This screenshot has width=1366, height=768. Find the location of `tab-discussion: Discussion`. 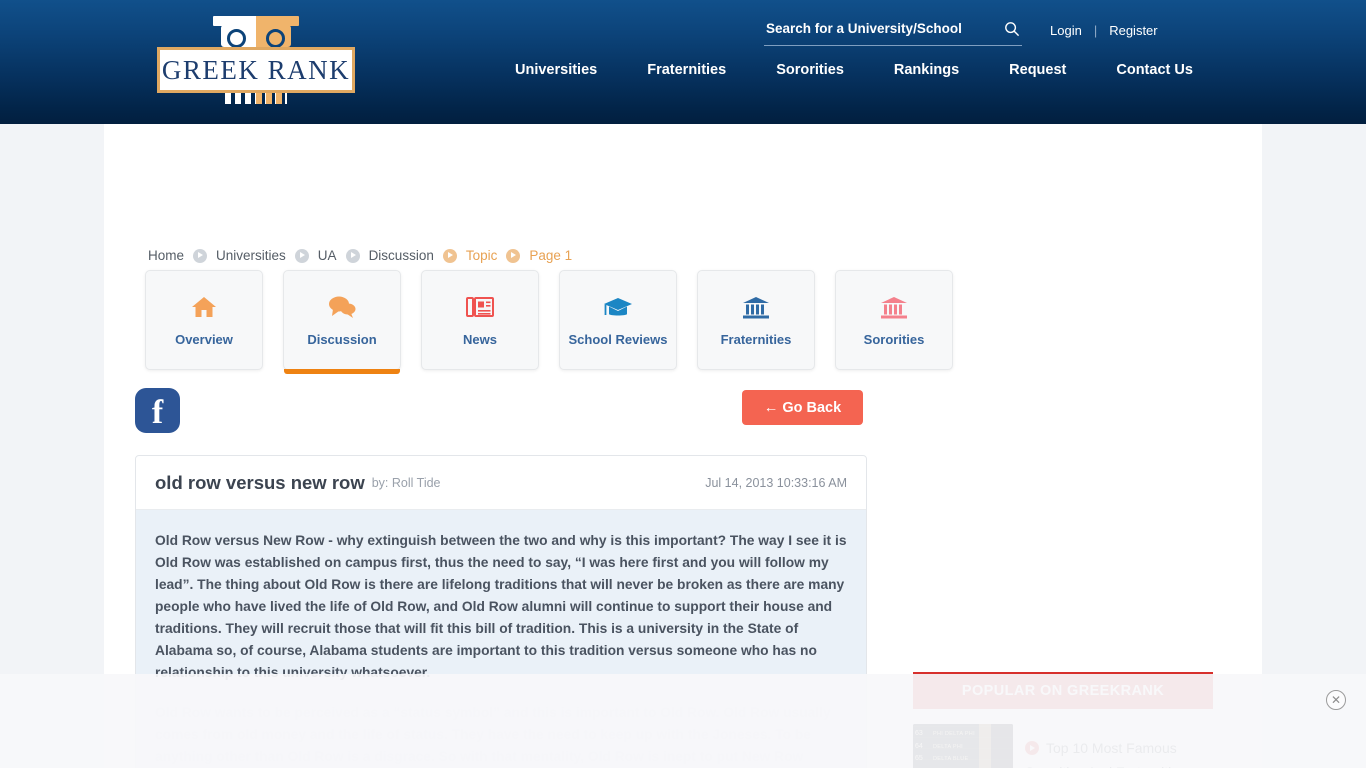

tab-discussion: Discussion is located at coordinates (342, 322).